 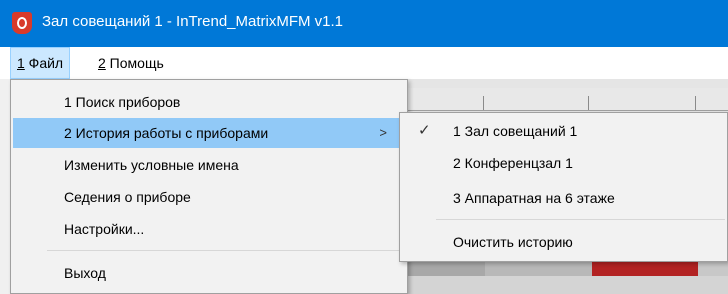 I want to click on app-icon, so click(x=22, y=23).